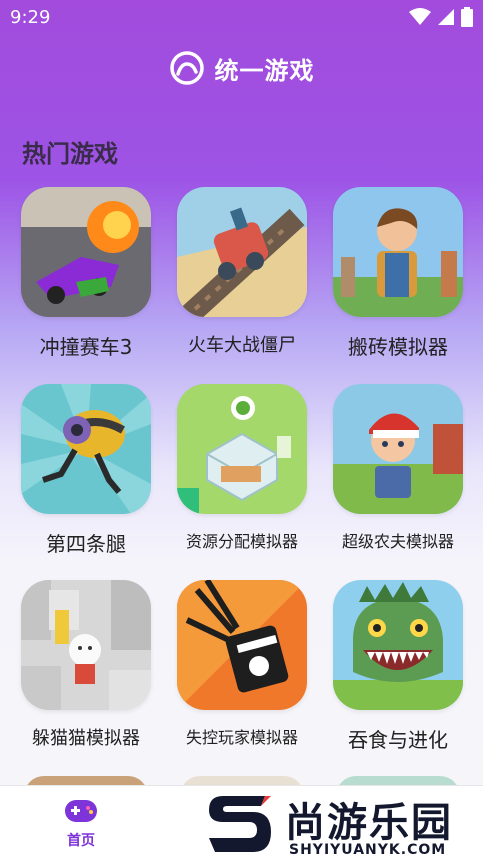 This screenshot has height=860, width=483. Describe the element at coordinates (30, 17) in the screenshot. I see `status-time: 9:29` at that location.